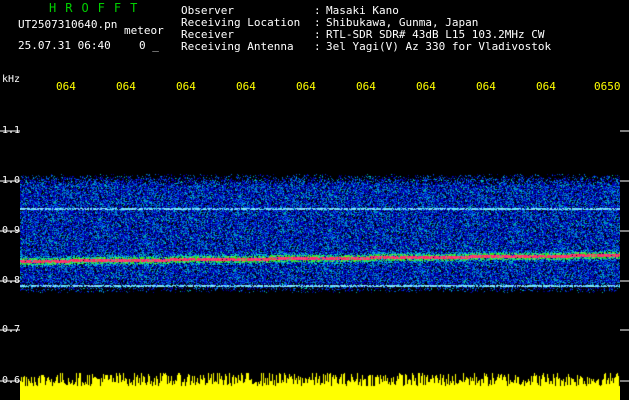 The width and height of the screenshot is (629, 400). Describe the element at coordinates (68, 24) in the screenshot. I see `file-name: UT2507310640.pn` at that location.